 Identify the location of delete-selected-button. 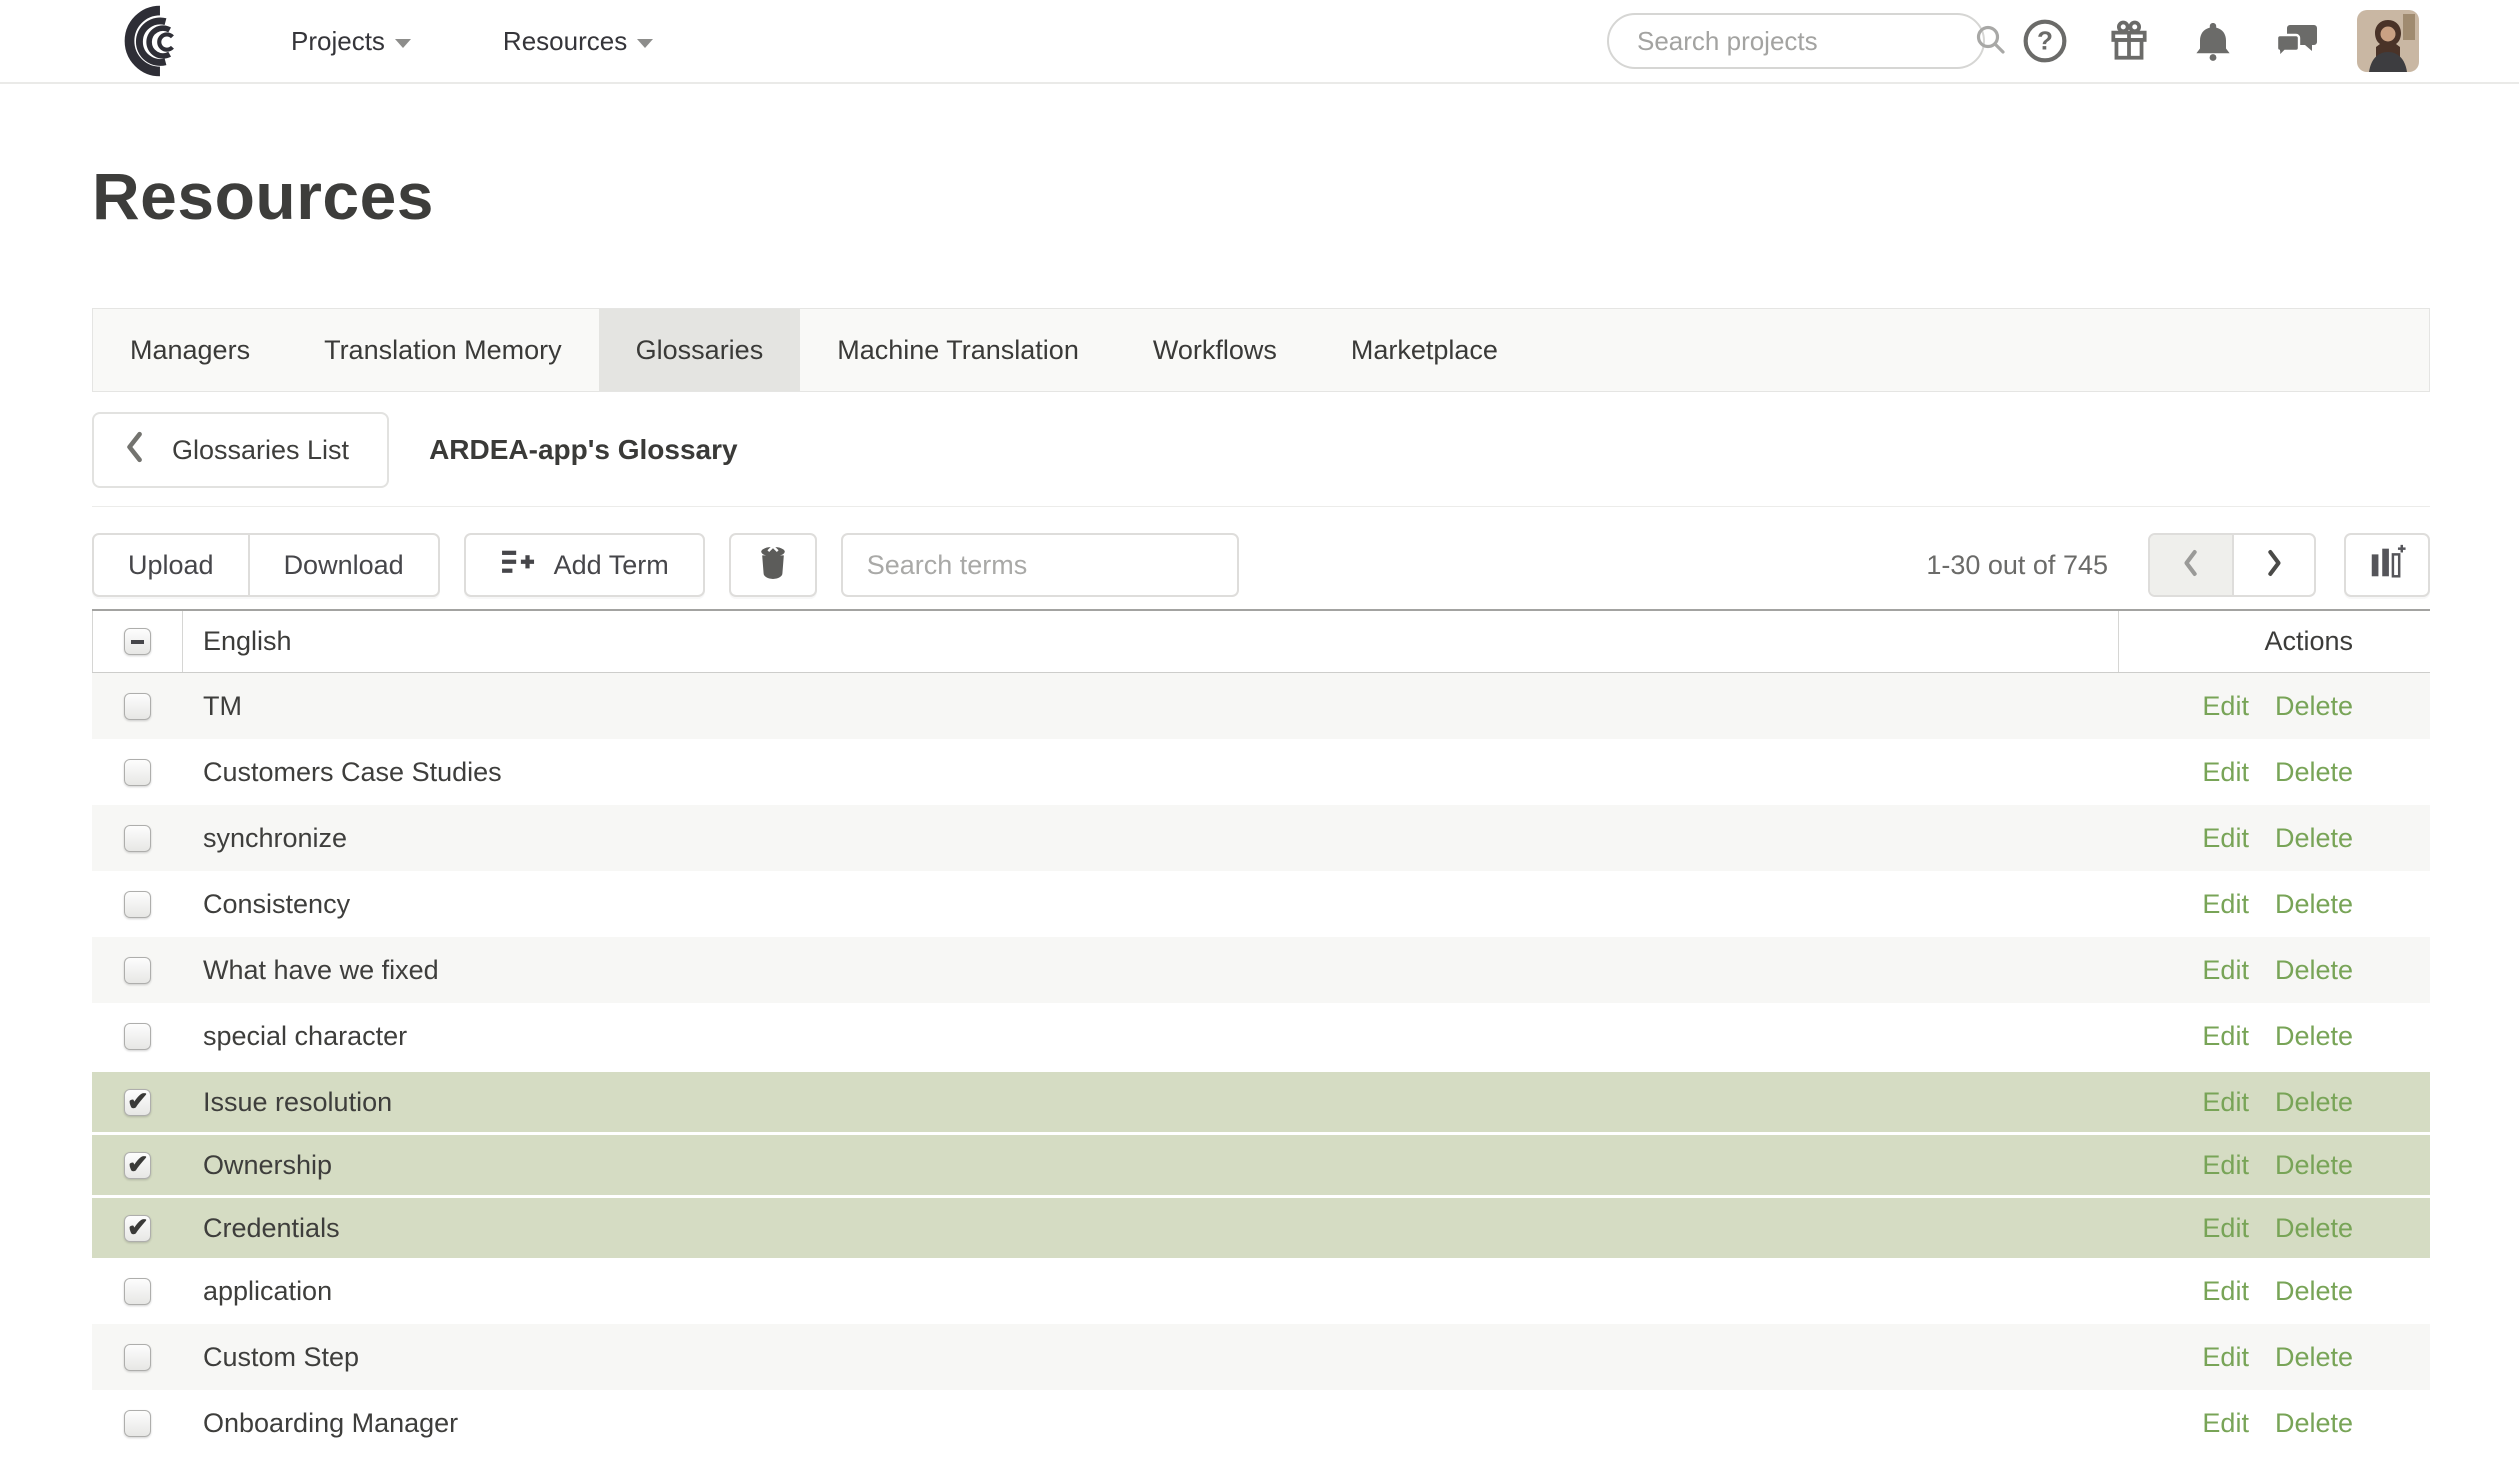
(772, 565).